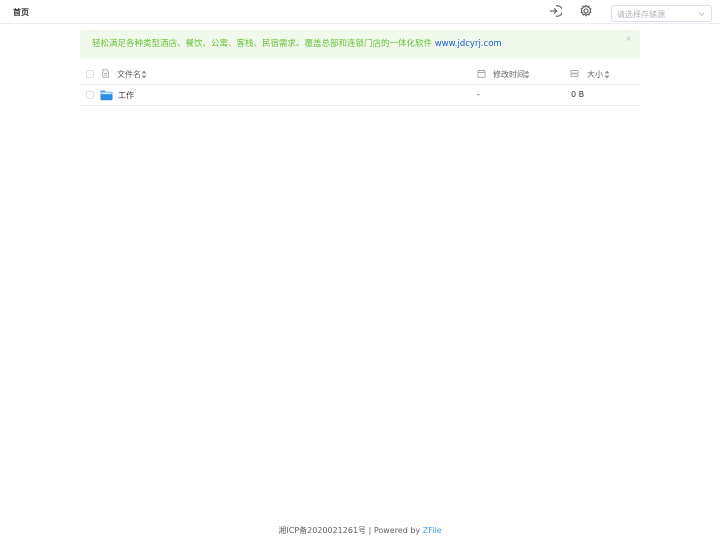 The width and height of the screenshot is (720, 540). Describe the element at coordinates (481, 73) in the screenshot. I see `calendar-icon` at that location.